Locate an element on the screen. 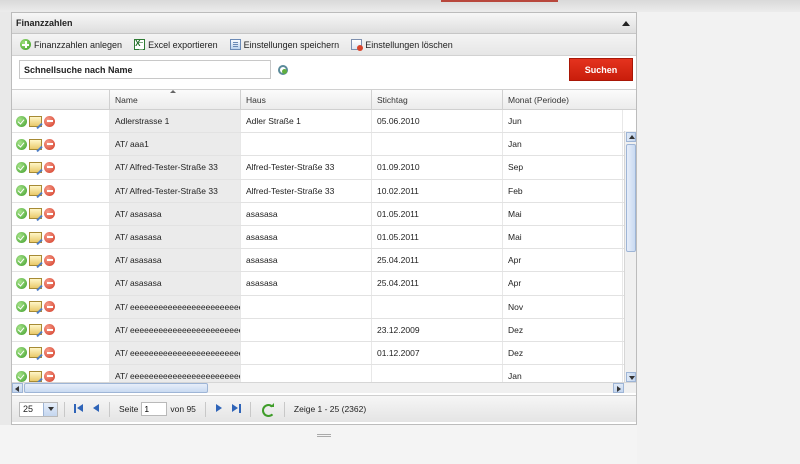 The height and width of the screenshot is (464, 800). previous-page-icon is located at coordinates (95, 409).